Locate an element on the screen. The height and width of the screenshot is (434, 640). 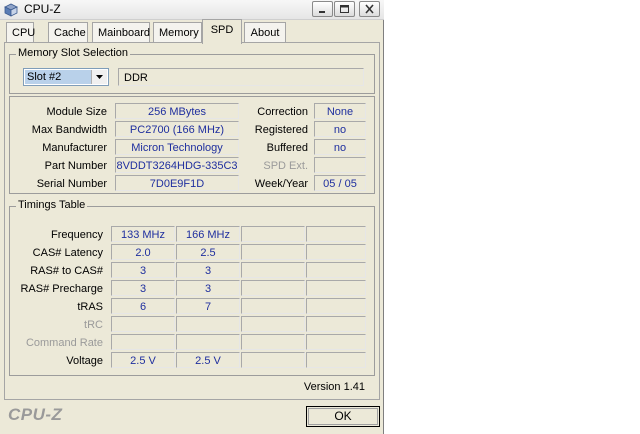
memory-slot-selection-title: Memory Slot Selection is located at coordinates (73, 53).